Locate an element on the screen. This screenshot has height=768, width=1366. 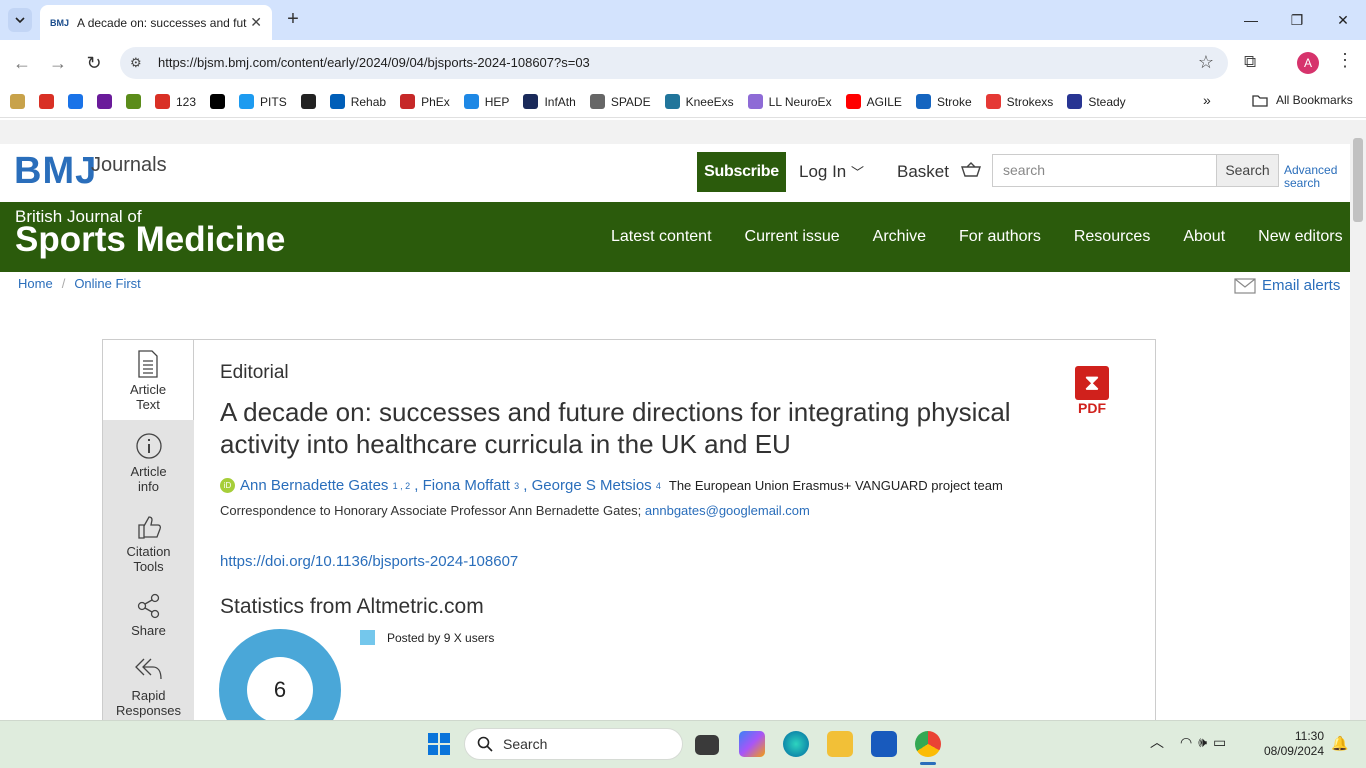
kebab-menu-icon: ⋮ is located at coordinates (1345, 60).